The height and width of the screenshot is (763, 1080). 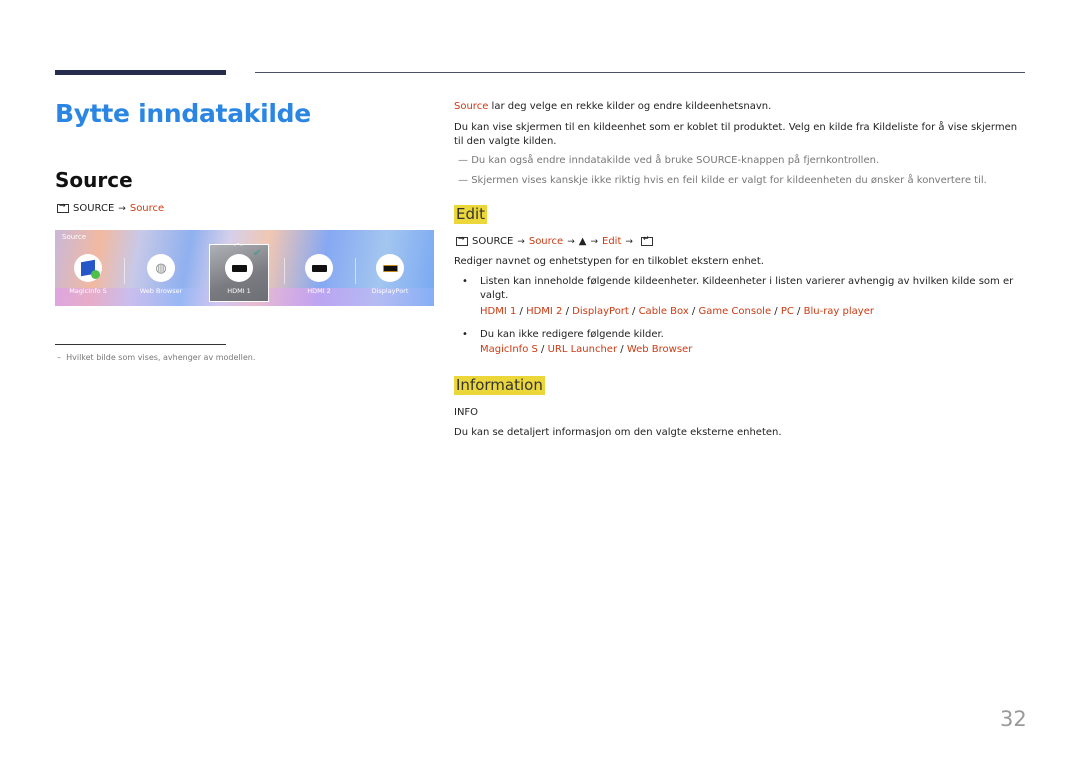 What do you see at coordinates (600, 311) in the screenshot?
I see `source-link: DisplayPort` at bounding box center [600, 311].